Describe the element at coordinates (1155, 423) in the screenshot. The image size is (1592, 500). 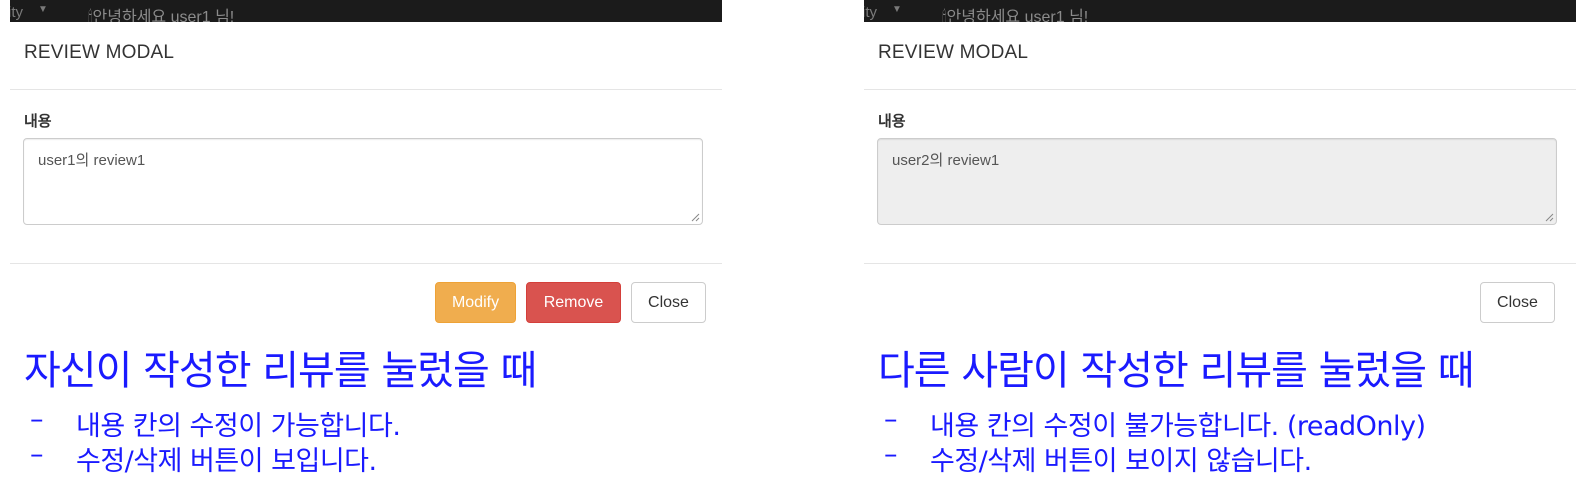
I see `list-item: – 내용 칸의 수정이 불가능합니다. (readOnly)` at that location.